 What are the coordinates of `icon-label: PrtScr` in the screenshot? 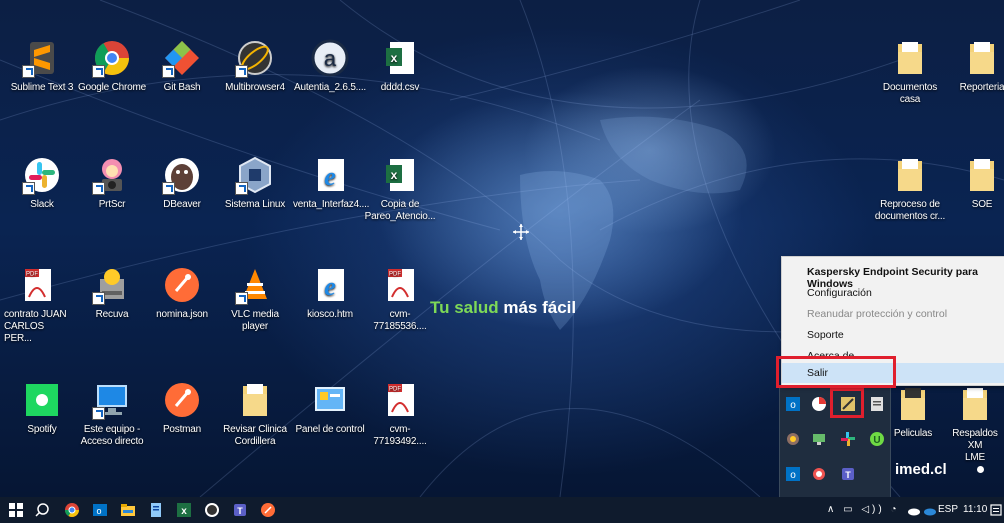 It's located at (112, 204).